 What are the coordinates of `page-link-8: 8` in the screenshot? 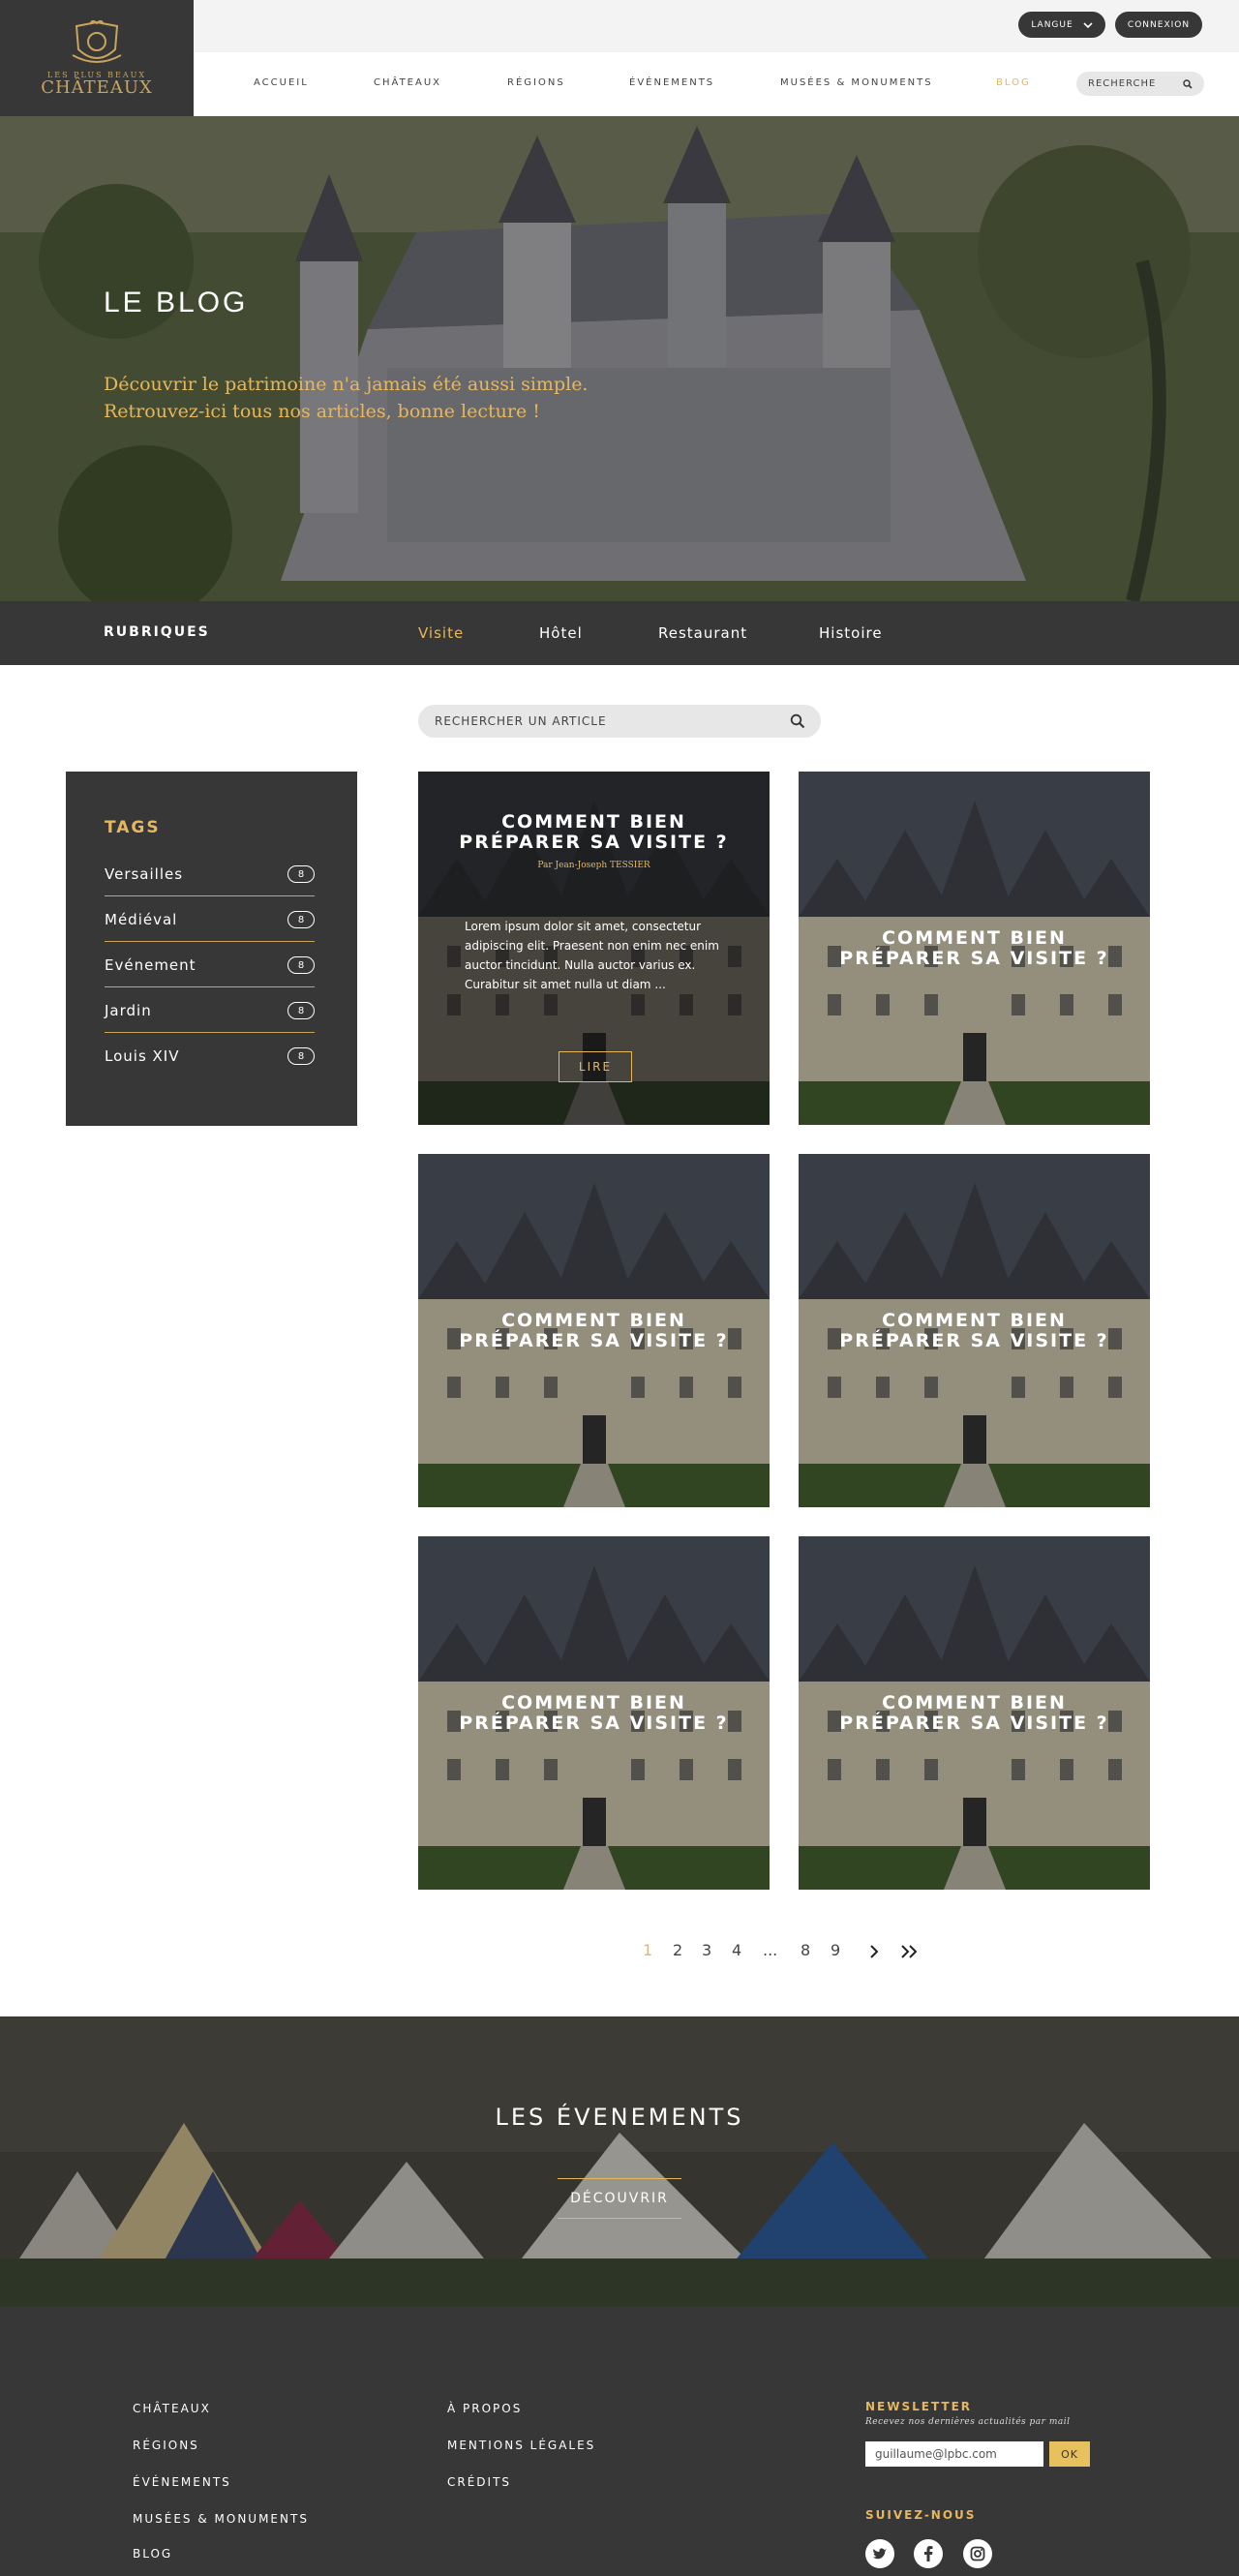 It's located at (805, 1950).